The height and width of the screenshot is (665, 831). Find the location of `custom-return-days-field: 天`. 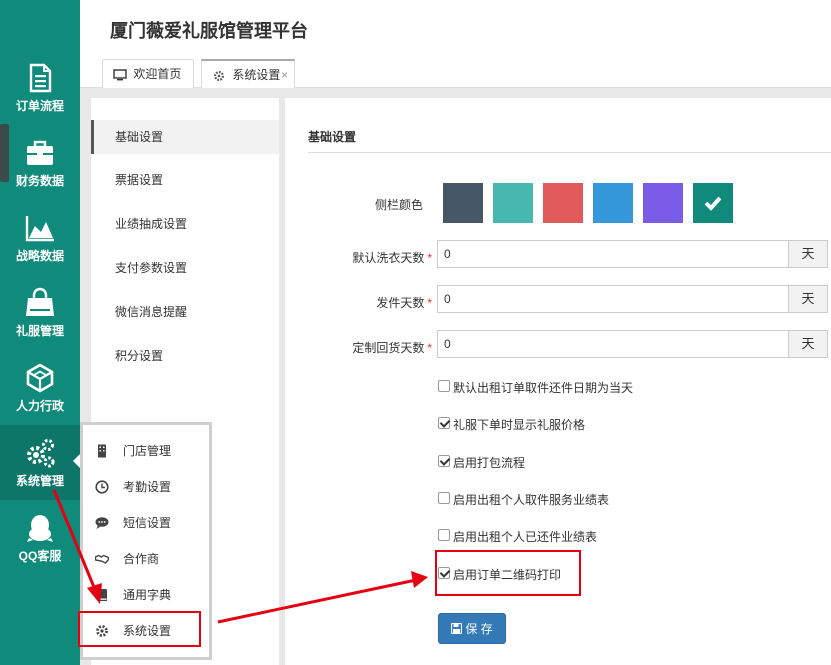

custom-return-days-field: 天 is located at coordinates (632, 344).